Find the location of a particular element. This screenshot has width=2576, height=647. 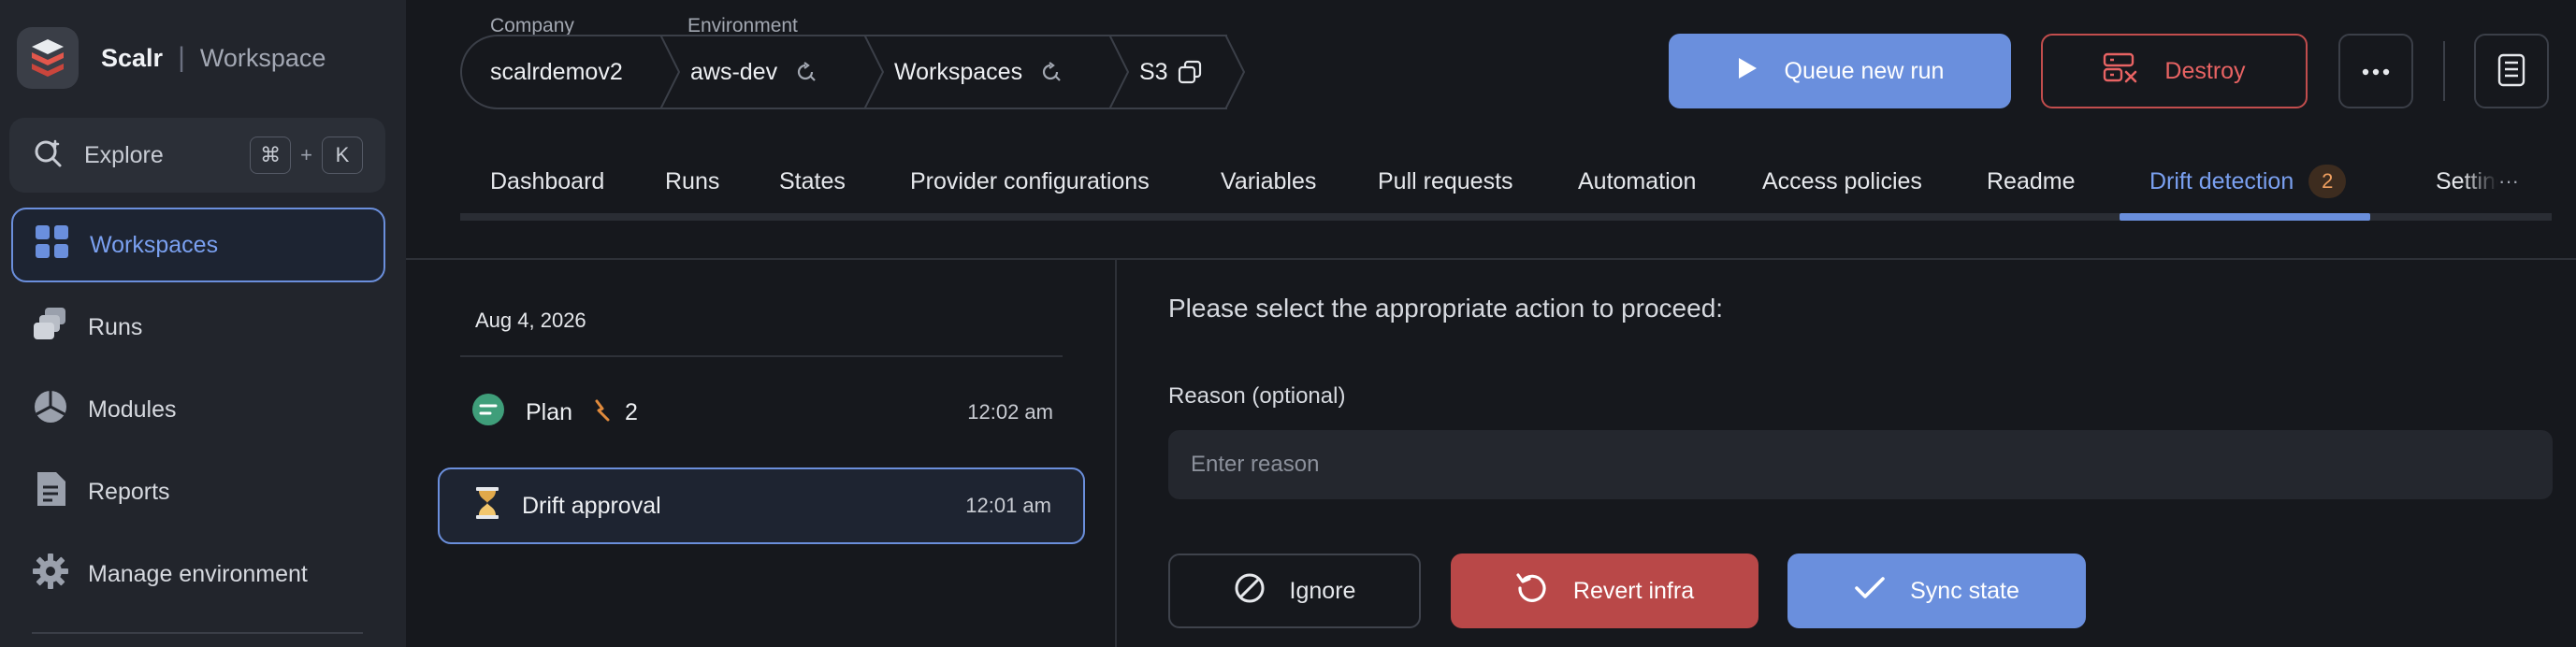

ignore-button: Ignore is located at coordinates (1294, 591).